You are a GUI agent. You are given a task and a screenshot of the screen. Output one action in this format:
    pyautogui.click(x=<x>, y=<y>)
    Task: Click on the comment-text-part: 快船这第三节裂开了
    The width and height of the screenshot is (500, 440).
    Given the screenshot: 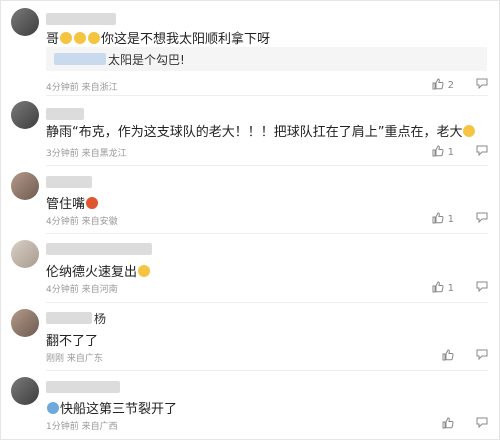 What is the action you would take?
    pyautogui.click(x=119, y=409)
    